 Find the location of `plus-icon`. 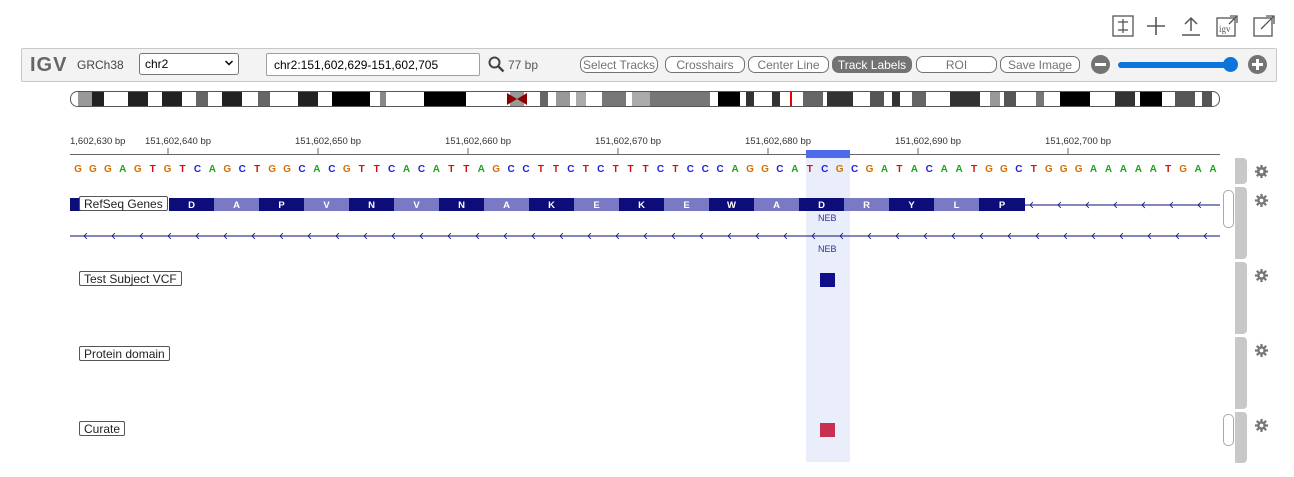

plus-icon is located at coordinates (1156, 26).